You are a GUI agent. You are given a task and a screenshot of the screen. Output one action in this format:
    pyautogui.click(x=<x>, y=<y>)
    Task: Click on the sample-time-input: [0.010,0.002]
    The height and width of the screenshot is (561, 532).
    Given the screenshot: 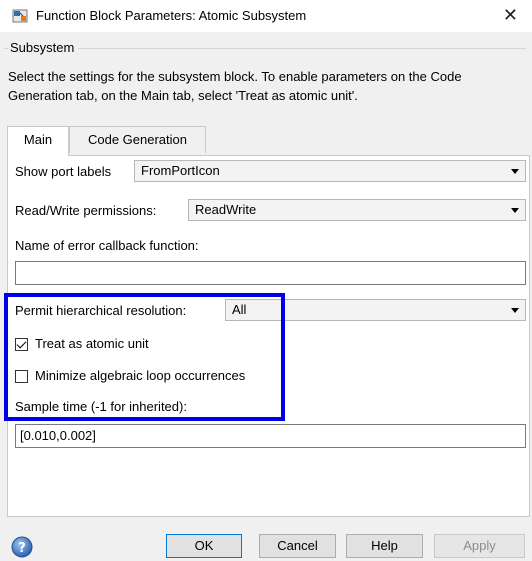 What is the action you would take?
    pyautogui.click(x=270, y=436)
    